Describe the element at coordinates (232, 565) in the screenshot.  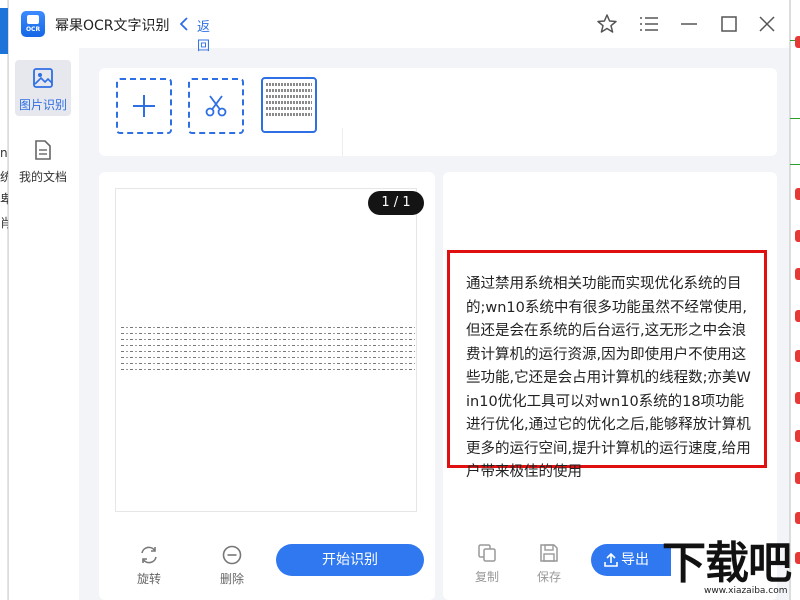
I see `delete-button: 删除` at that location.